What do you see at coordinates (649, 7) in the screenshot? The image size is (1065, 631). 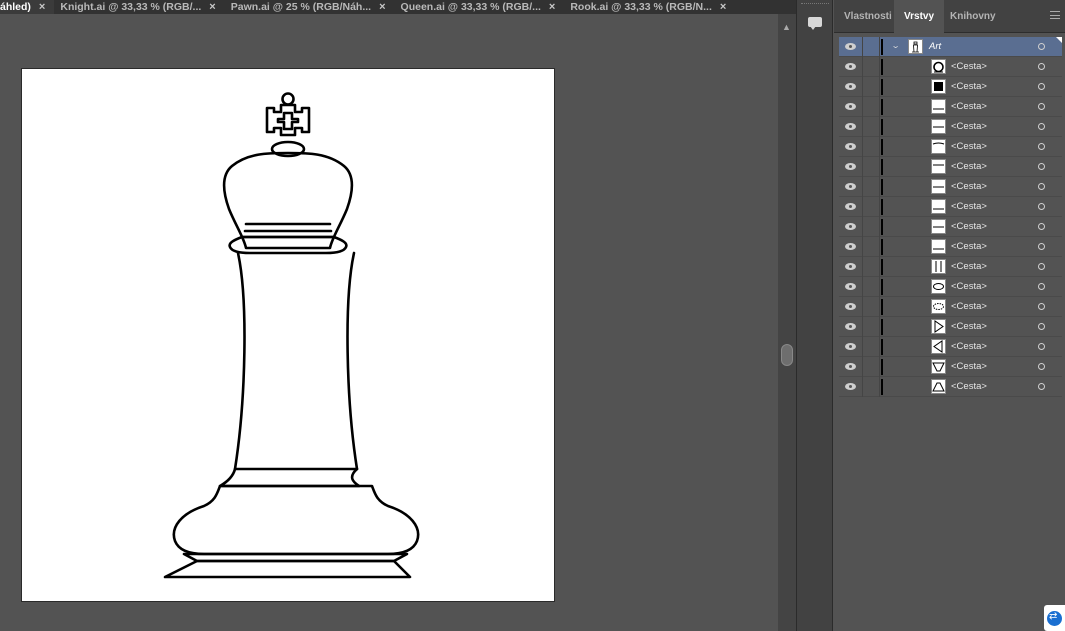 I see `document-tab: Rook.ai @ 33,33 % (RGB/N... ×` at bounding box center [649, 7].